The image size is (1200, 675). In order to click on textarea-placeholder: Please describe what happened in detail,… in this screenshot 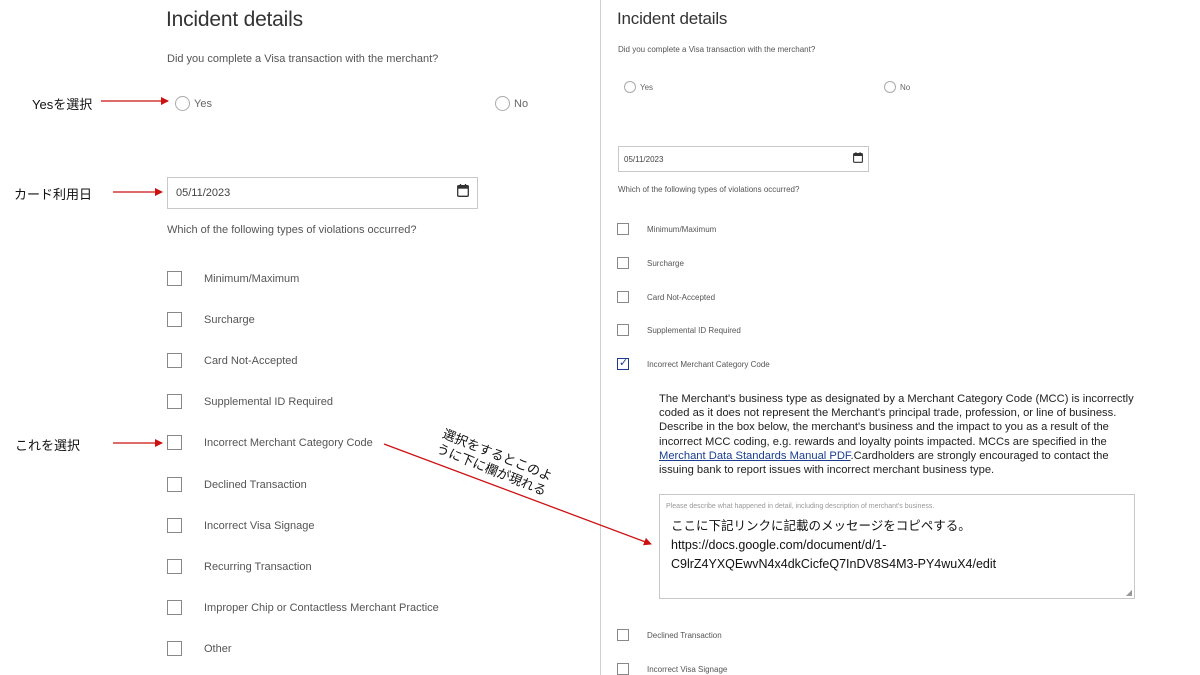, I will do `click(800, 506)`.